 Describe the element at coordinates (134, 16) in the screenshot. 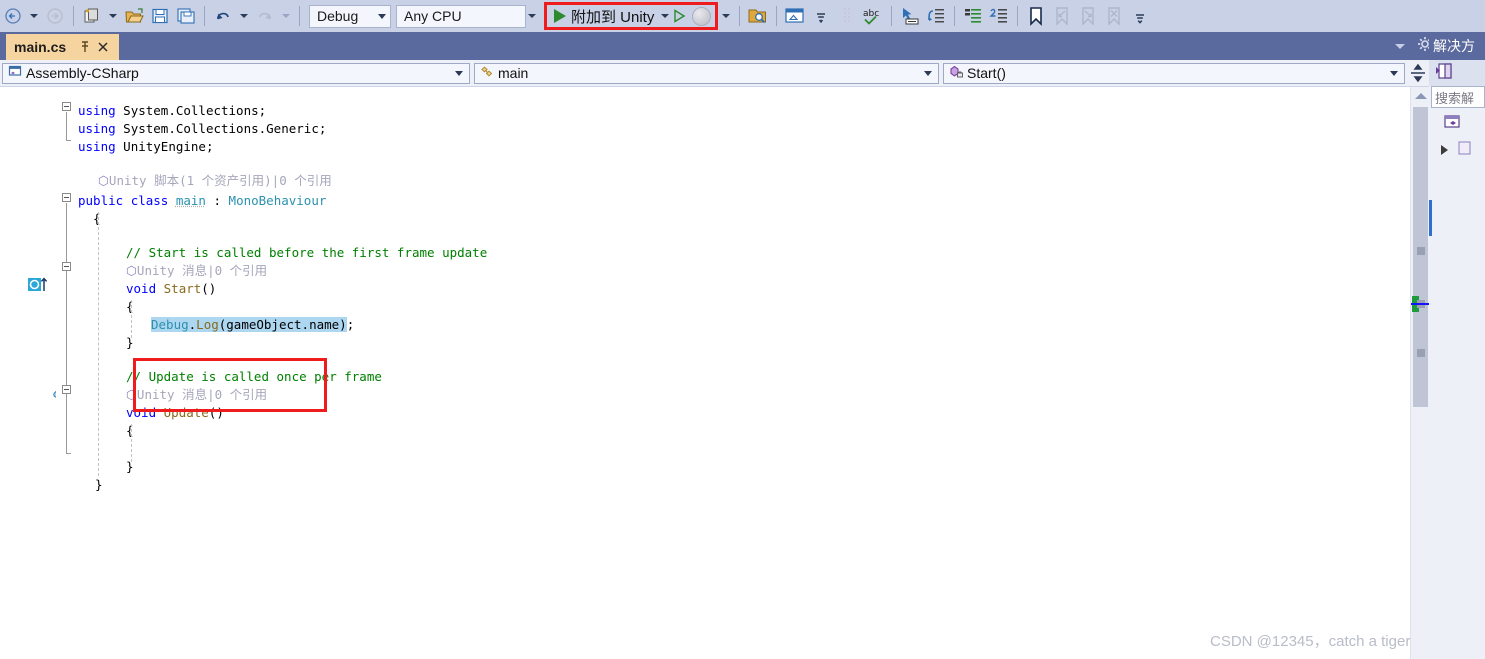

I see `open-file-icon` at that location.